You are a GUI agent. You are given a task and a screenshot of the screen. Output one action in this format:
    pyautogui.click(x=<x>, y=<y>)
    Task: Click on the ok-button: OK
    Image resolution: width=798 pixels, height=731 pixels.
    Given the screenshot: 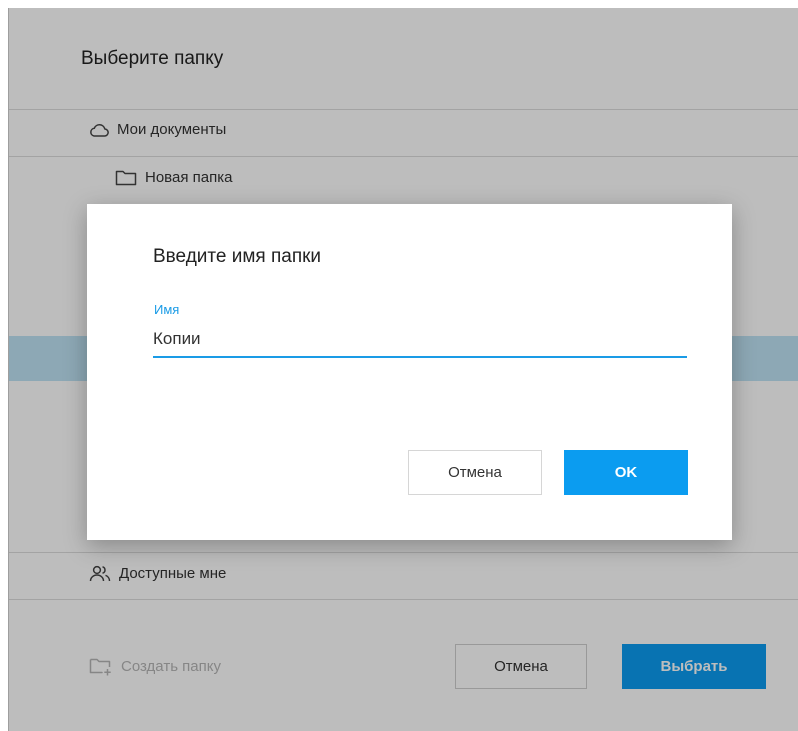 What is the action you would take?
    pyautogui.click(x=626, y=472)
    